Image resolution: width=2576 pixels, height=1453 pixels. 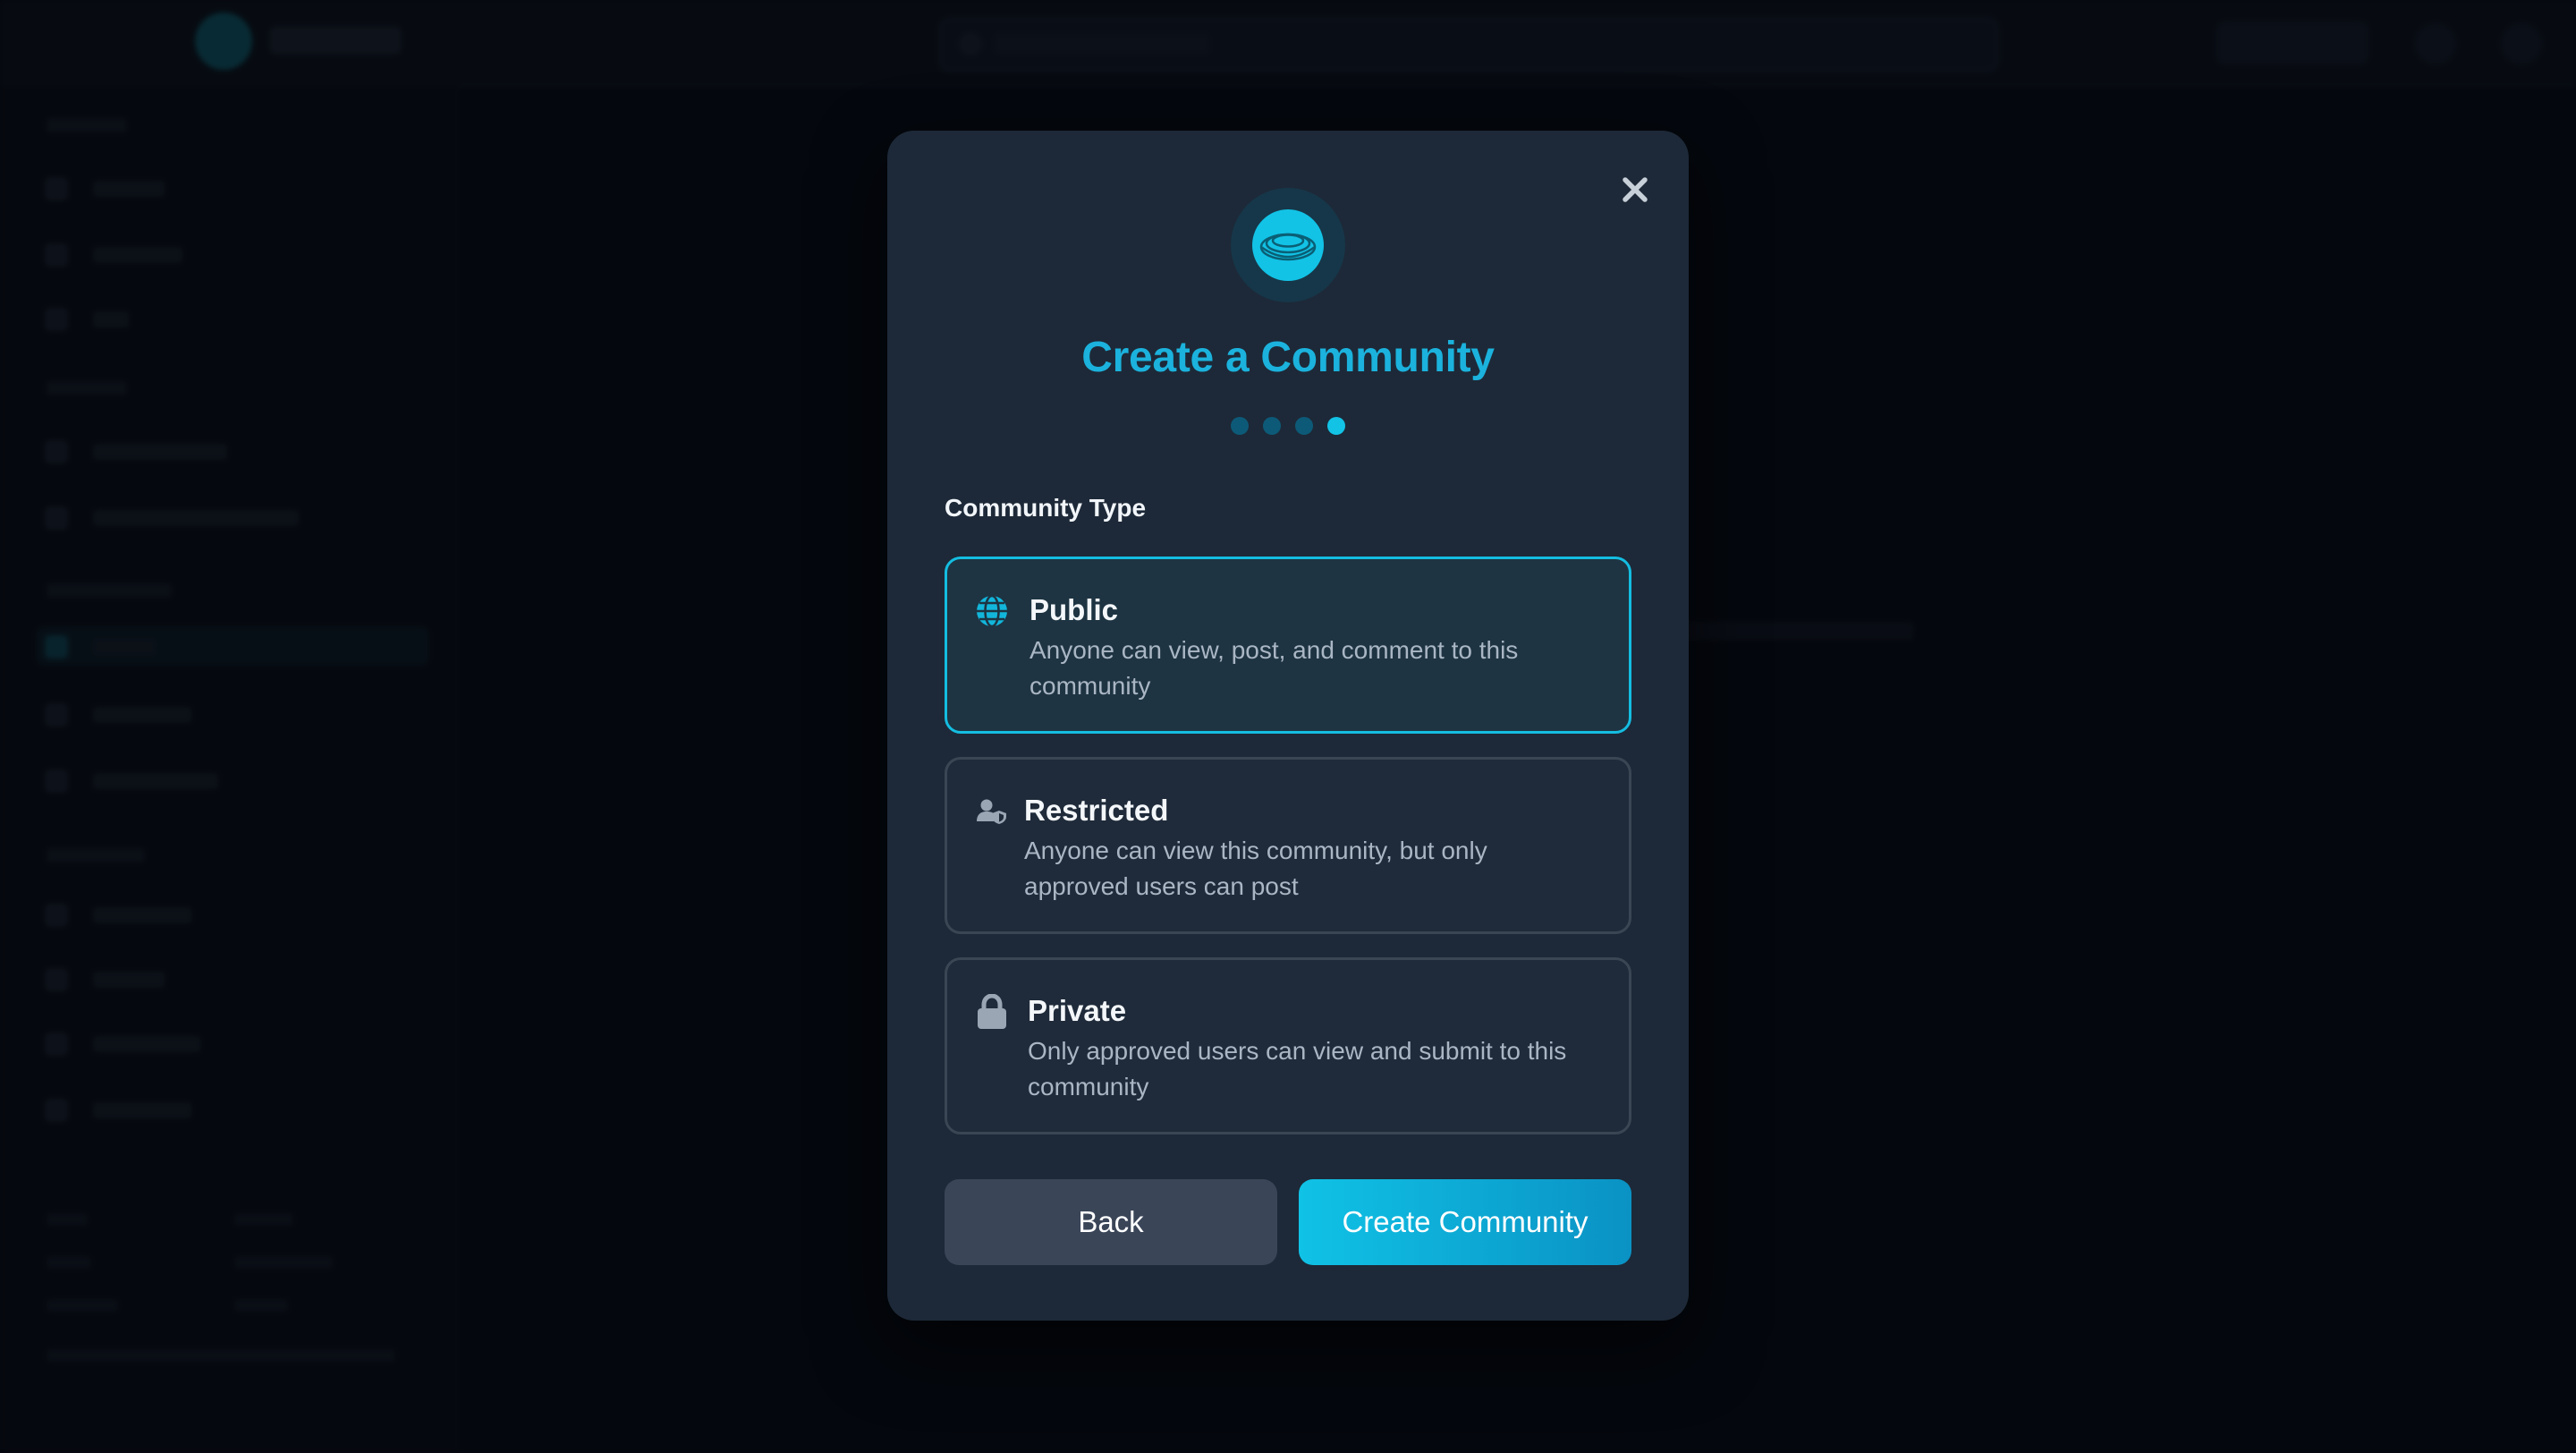 I want to click on lock-icon, so click(x=992, y=1012).